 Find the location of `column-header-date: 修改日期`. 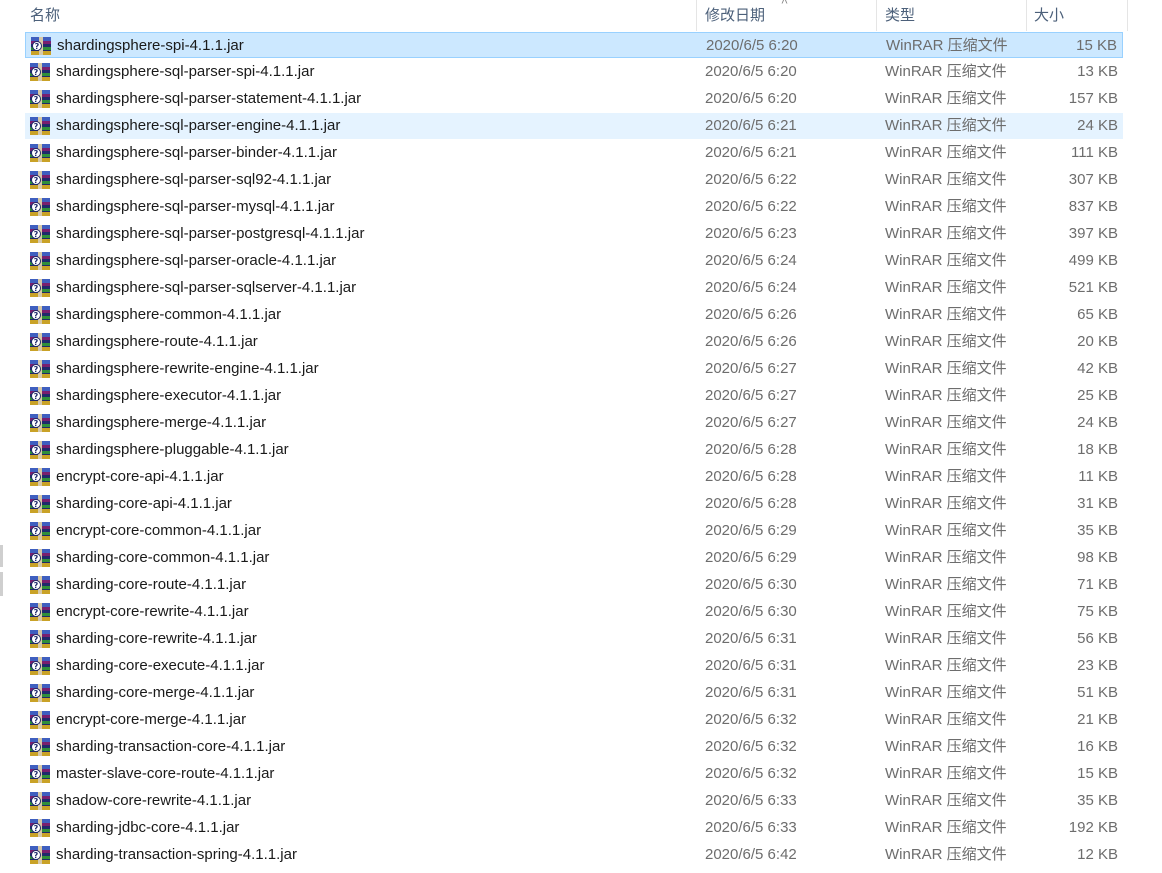

column-header-date: 修改日期 is located at coordinates (788, 15).